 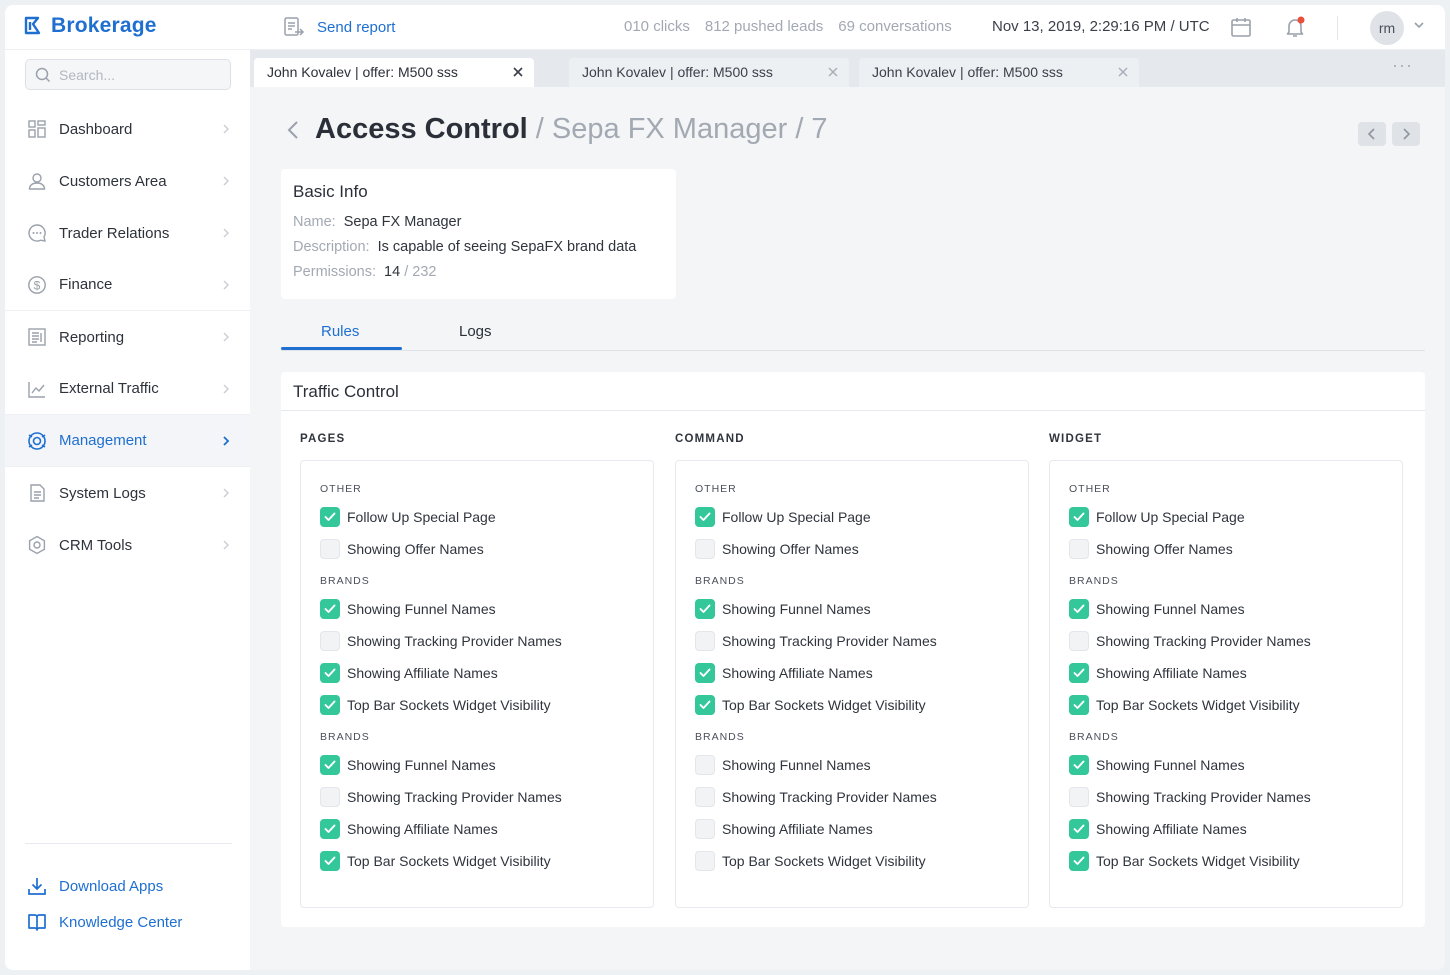 I want to click on sidebar-item-trader-relations: Trader Relations, so click(x=127, y=233).